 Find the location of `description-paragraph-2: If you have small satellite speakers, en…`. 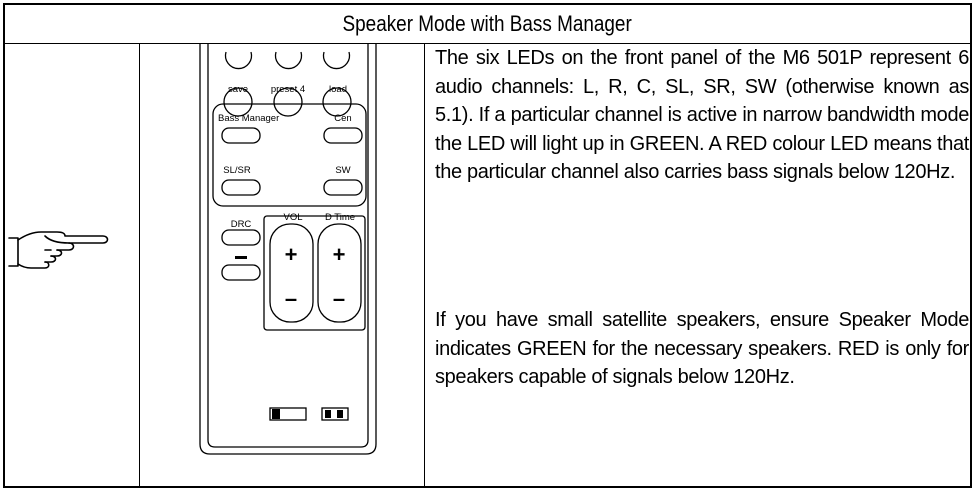

description-paragraph-2: If you have small satellite speakers, en… is located at coordinates (702, 348).